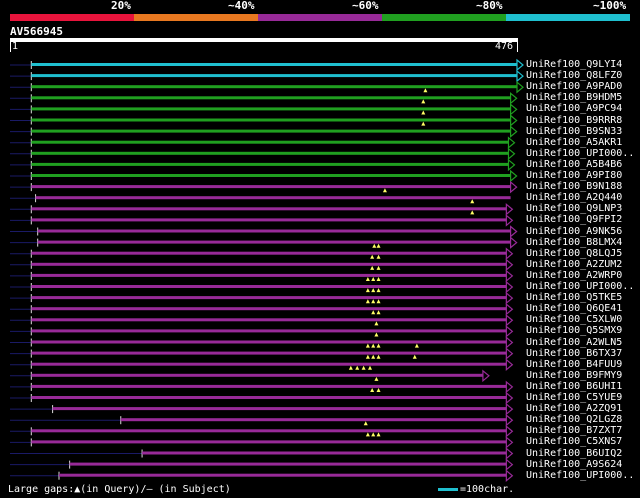  Describe the element at coordinates (489, 6) in the screenshot. I see `legend-label: ~80%` at that location.